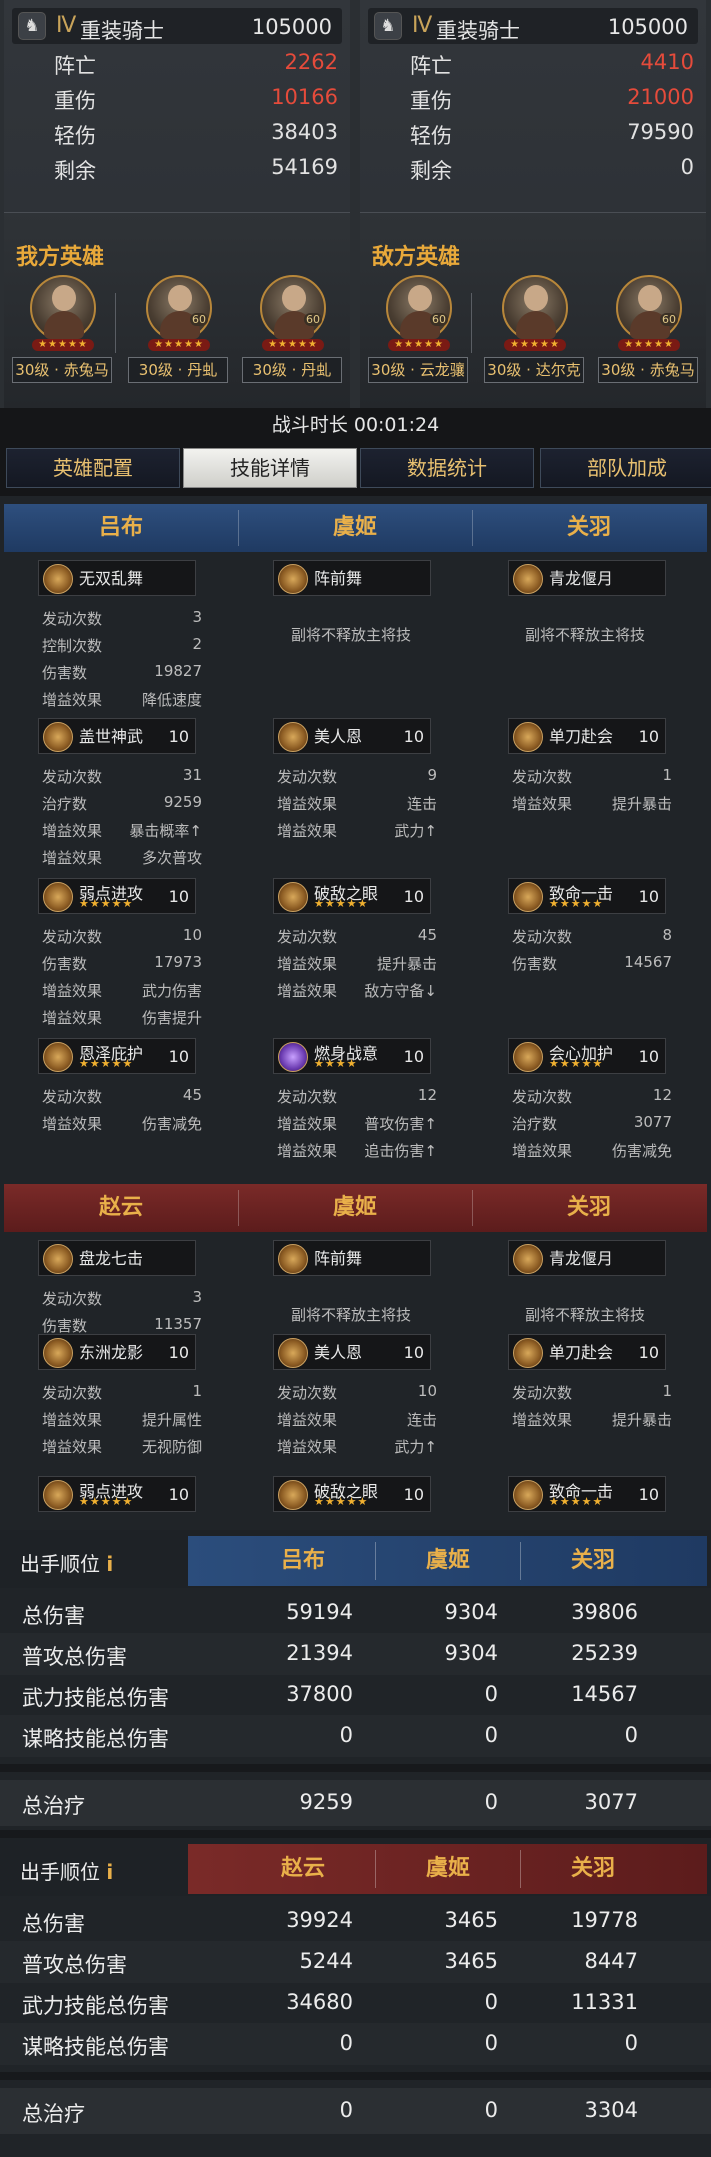 The image size is (711, 2157). I want to click on tab-data-stats: 数据统计, so click(447, 468).